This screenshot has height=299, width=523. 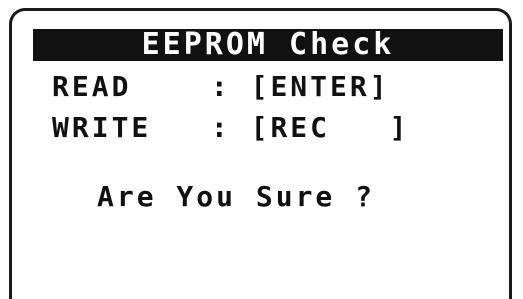 I want to click on title-bar: EEPROM Check, so click(x=268, y=45).